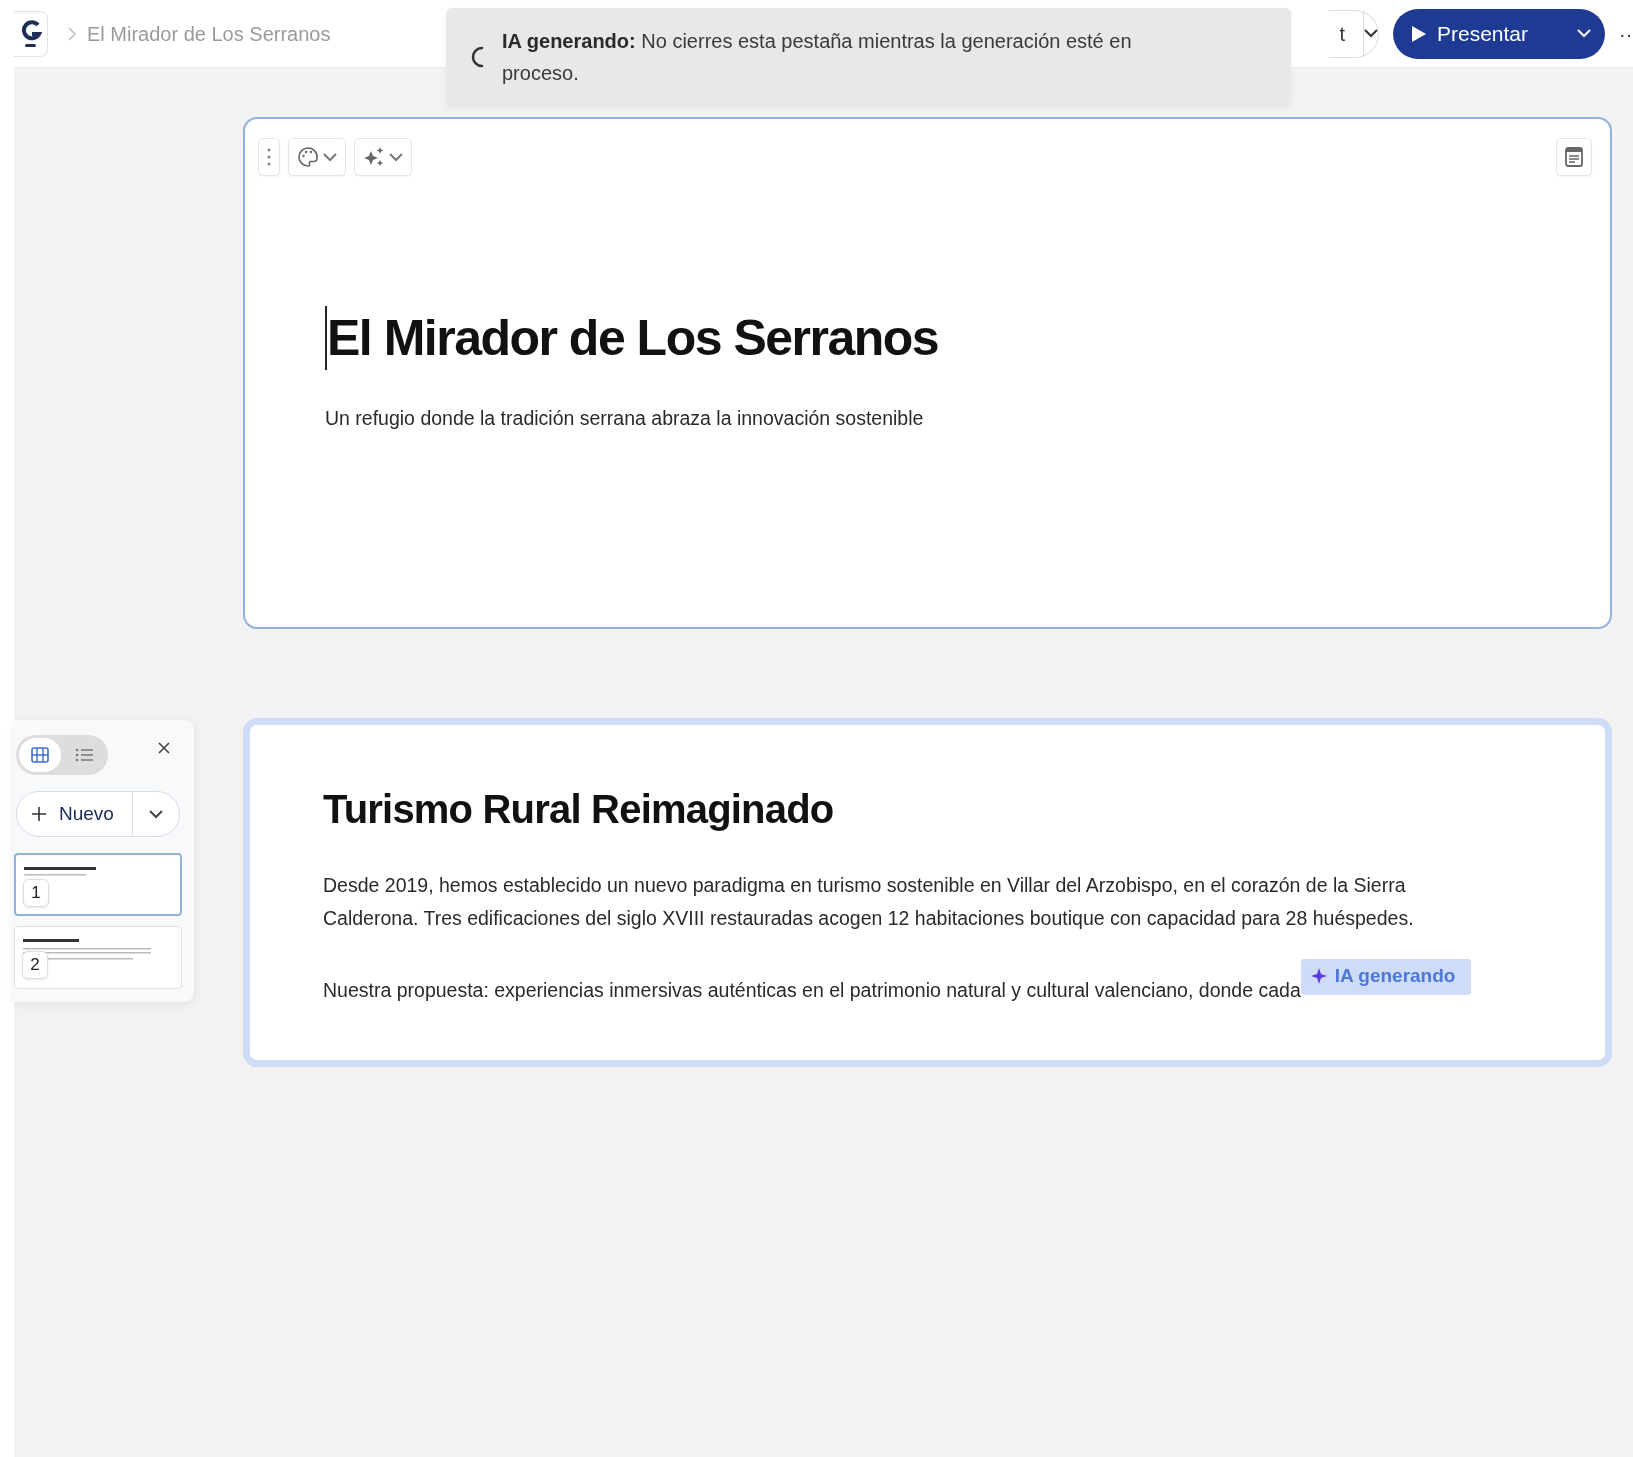 Image resolution: width=1633 pixels, height=1457 pixels. What do you see at coordinates (1354, 33) in the screenshot?
I see `share-button: t` at bounding box center [1354, 33].